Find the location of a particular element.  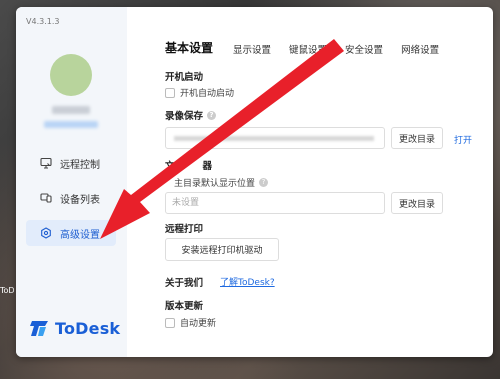

version-label: V4.3.1.3 is located at coordinates (43, 21).